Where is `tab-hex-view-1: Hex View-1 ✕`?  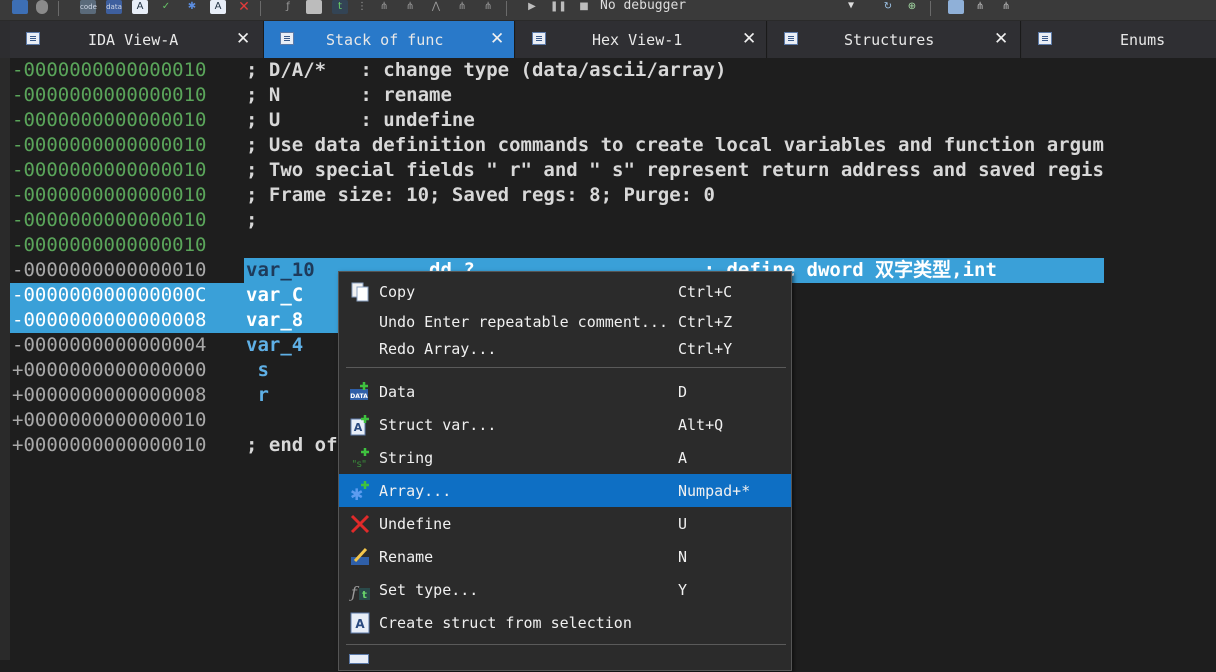 tab-hex-view-1: Hex View-1 ✕ is located at coordinates (641, 39).